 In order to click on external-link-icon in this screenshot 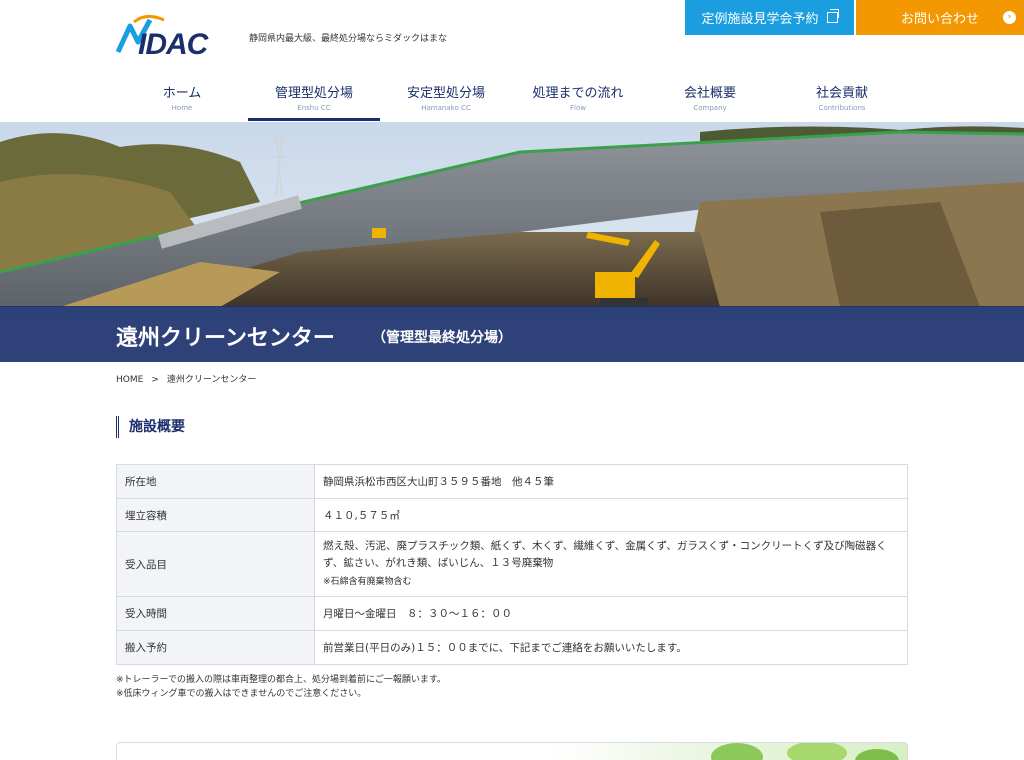, I will do `click(832, 16)`.